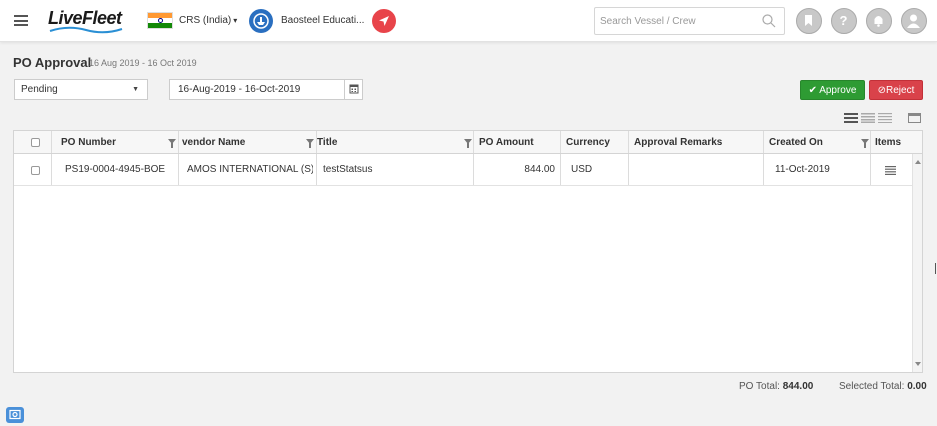 This screenshot has width=937, height=426. Describe the element at coordinates (327, 142) in the screenshot. I see `header-title: Title` at that location.